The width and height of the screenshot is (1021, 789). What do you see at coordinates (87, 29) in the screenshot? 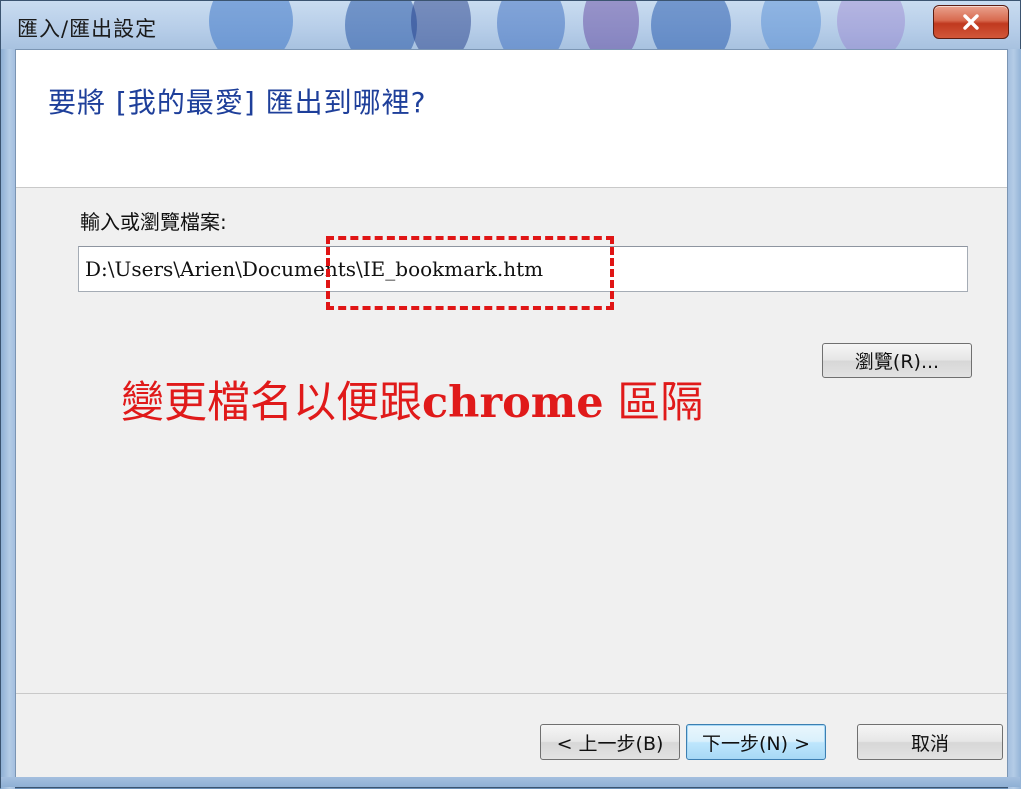
I see `window-title: 匯入/匯出設定` at bounding box center [87, 29].